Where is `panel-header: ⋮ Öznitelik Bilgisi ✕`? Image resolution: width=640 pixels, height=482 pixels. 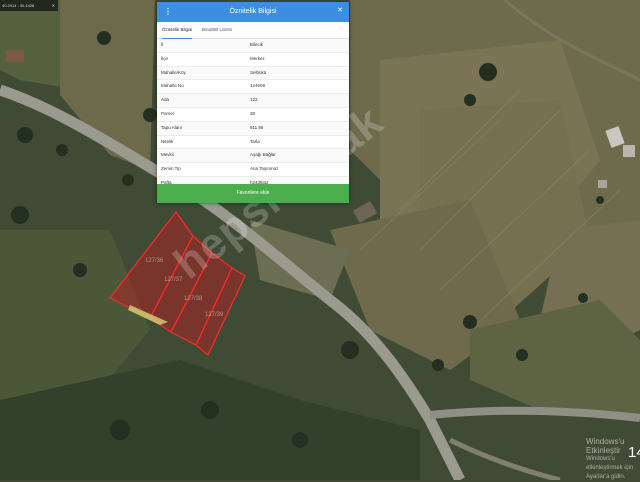 panel-header: ⋮ Öznitelik Bilgisi ✕ is located at coordinates (253, 12).